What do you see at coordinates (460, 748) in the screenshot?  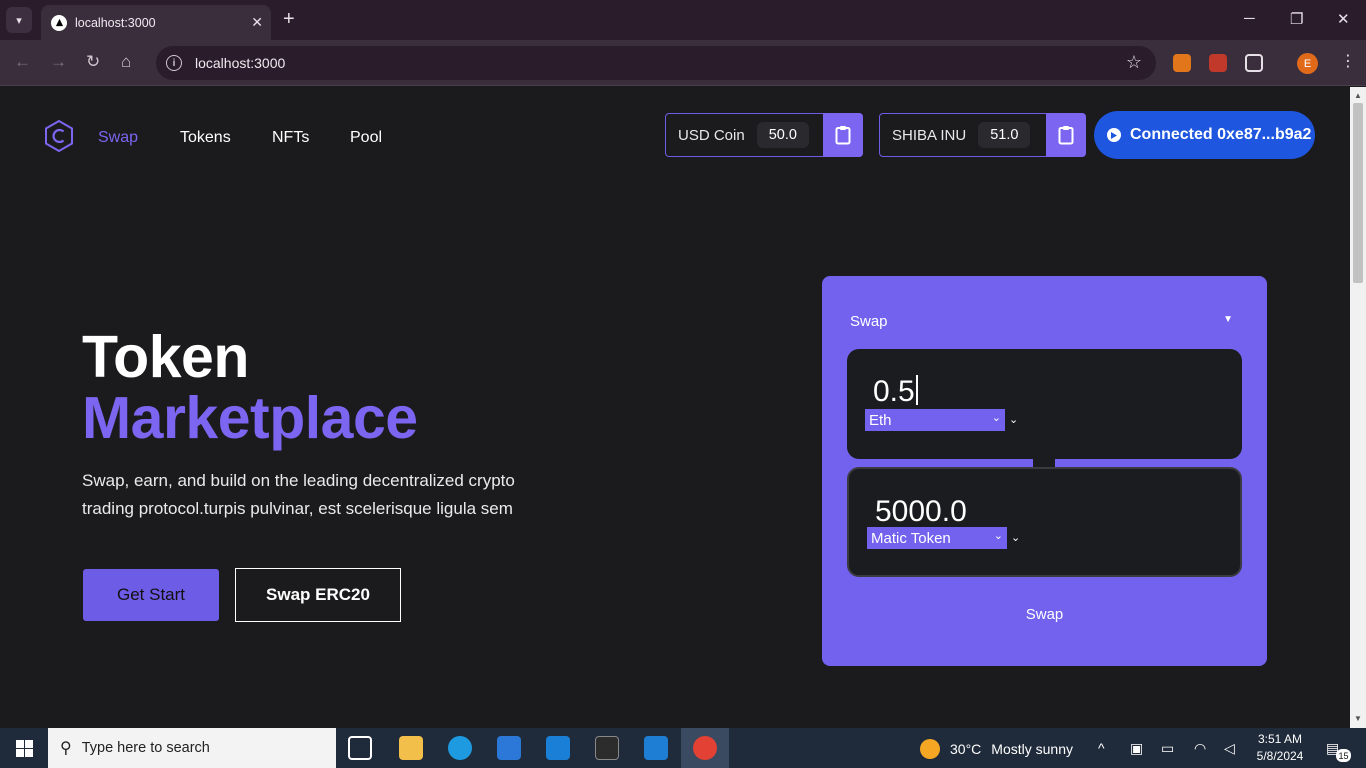 I see `edge-browser-icon` at bounding box center [460, 748].